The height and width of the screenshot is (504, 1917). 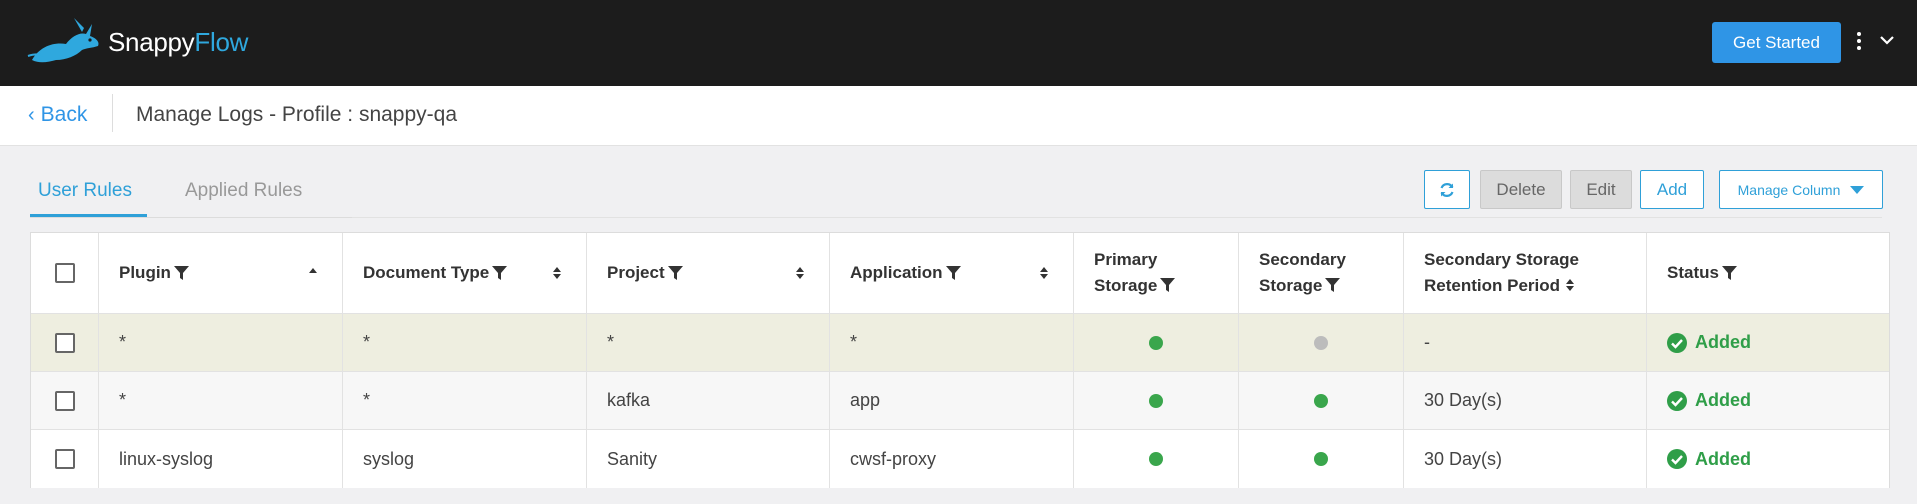 What do you see at coordinates (958, 116) in the screenshot?
I see `page-header: ‹ Back Manage Logs - Profile : snappy-qa` at bounding box center [958, 116].